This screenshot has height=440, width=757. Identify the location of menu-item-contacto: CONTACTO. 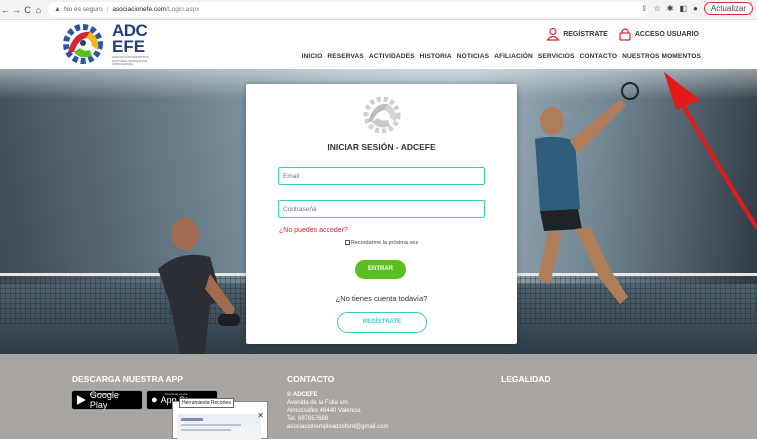
(599, 56).